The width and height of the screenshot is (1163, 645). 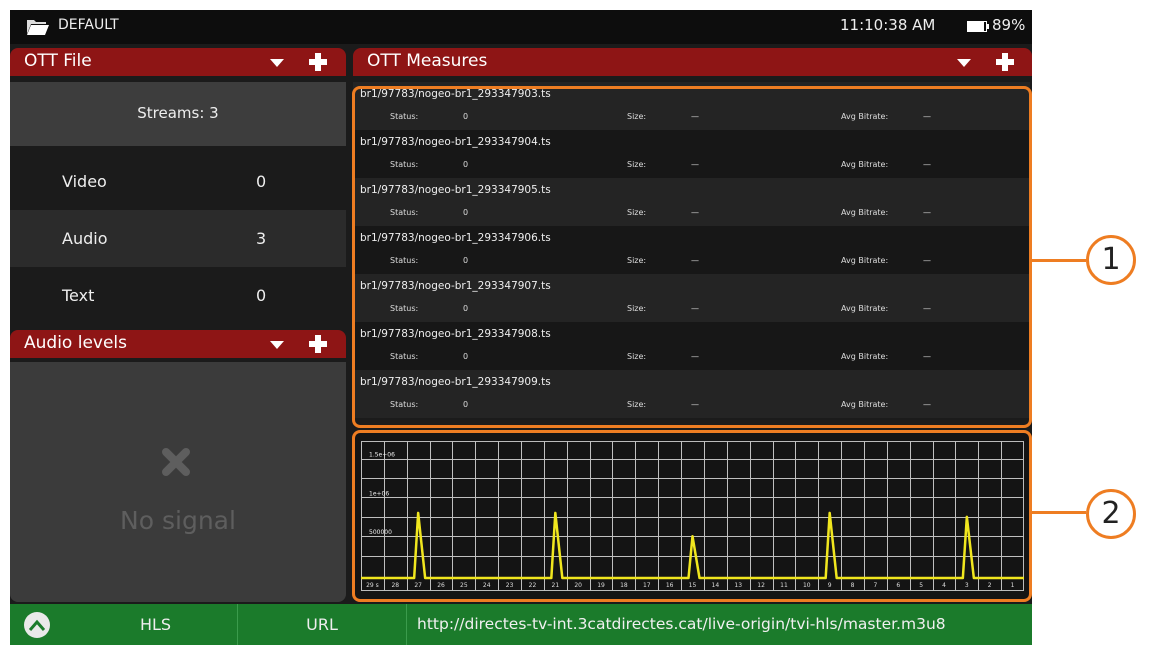 I want to click on streams-box: Streams: 3, so click(x=178, y=114).